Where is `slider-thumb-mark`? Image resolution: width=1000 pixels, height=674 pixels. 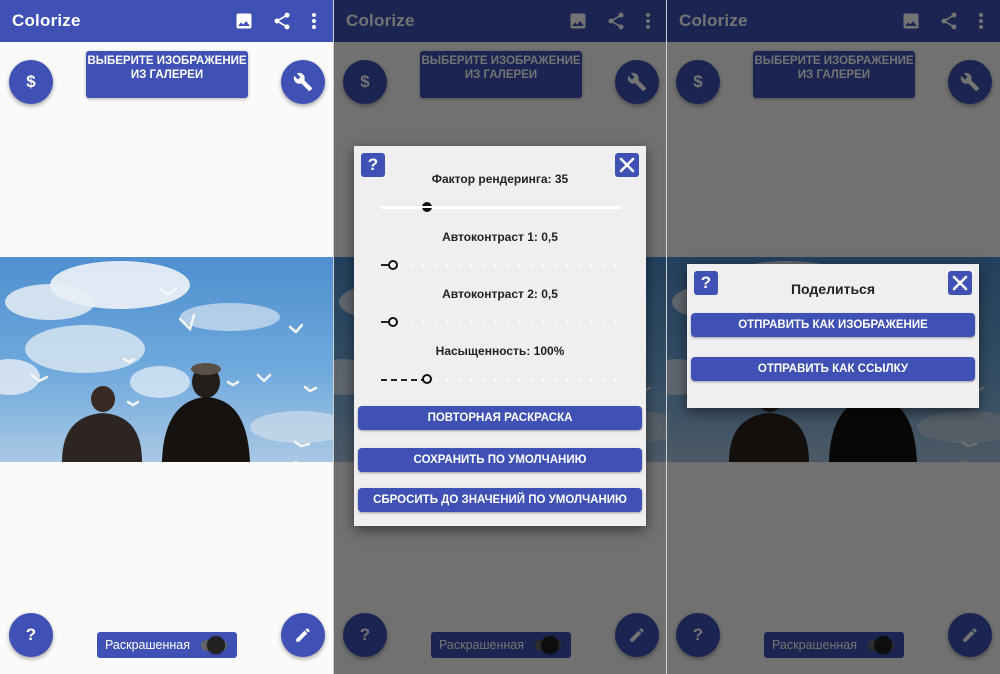 slider-thumb-mark is located at coordinates (427, 207).